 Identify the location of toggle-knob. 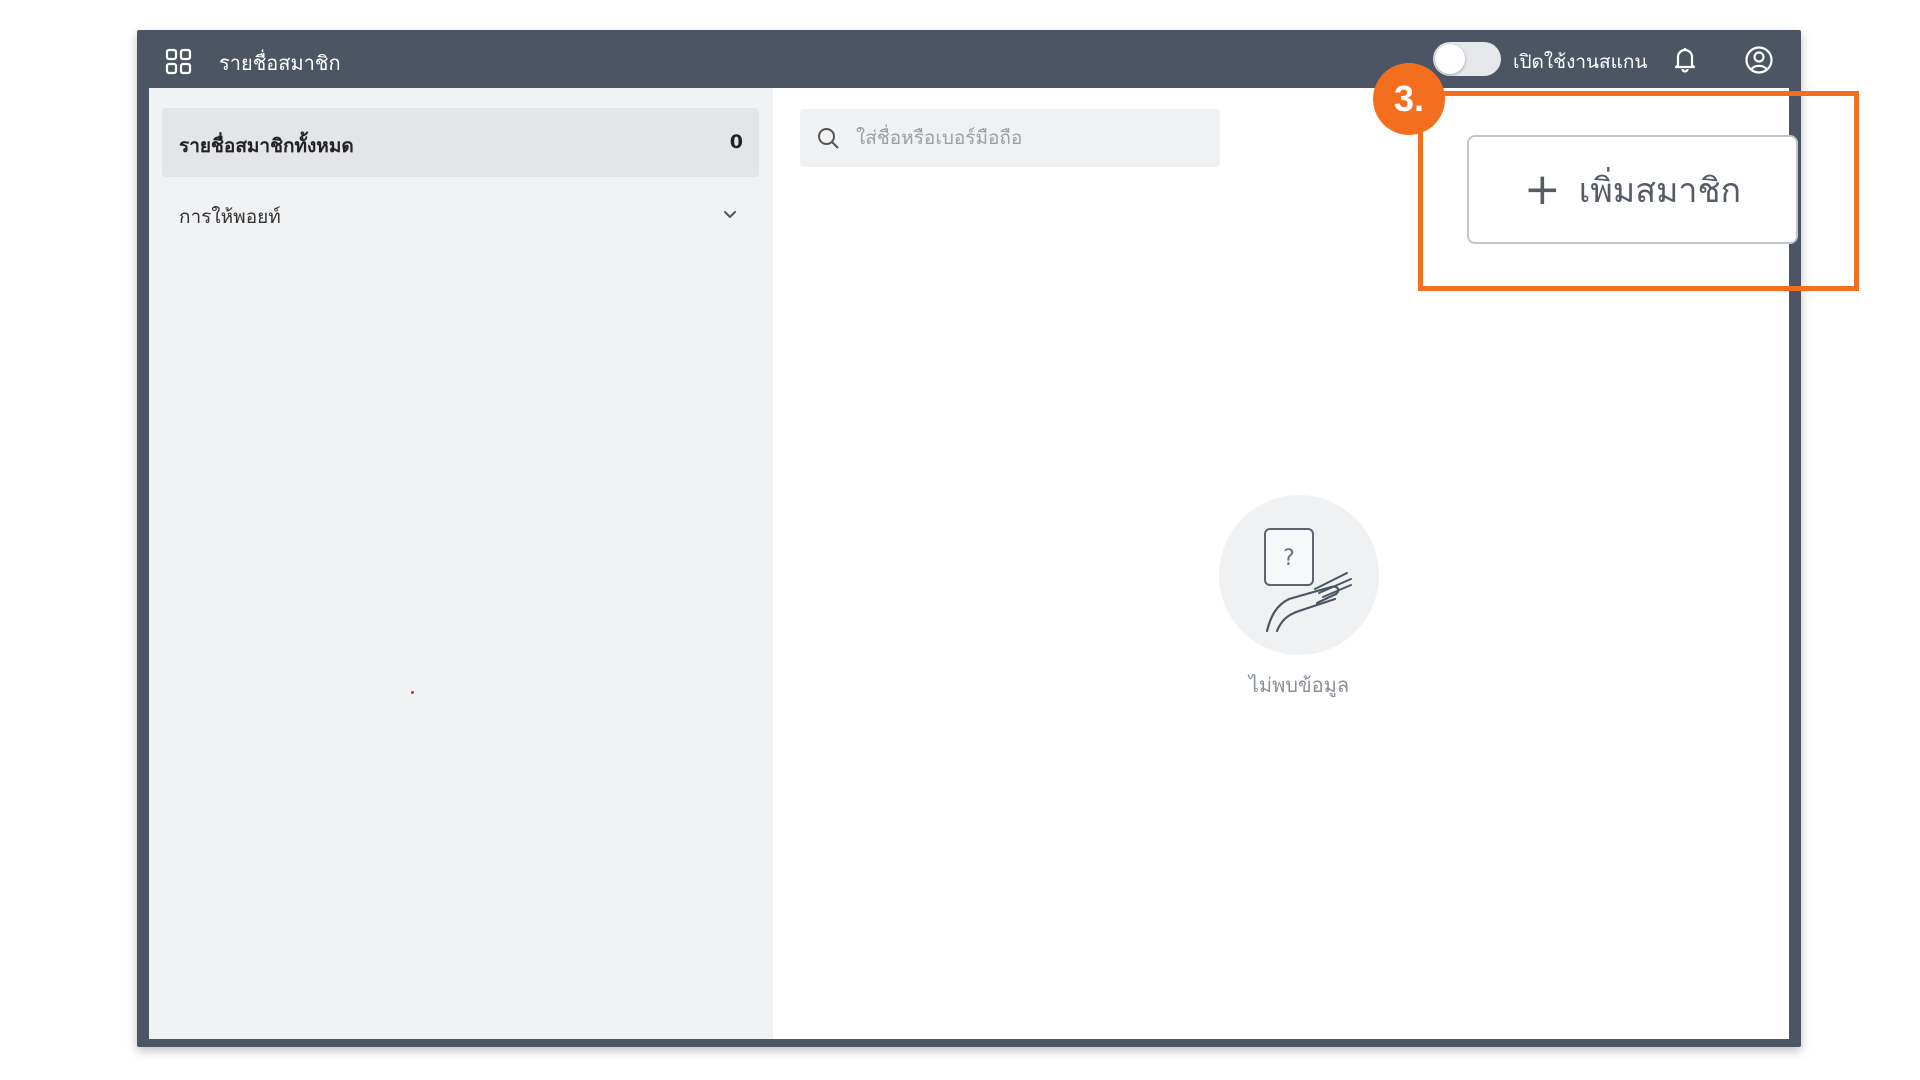
(1450, 59).